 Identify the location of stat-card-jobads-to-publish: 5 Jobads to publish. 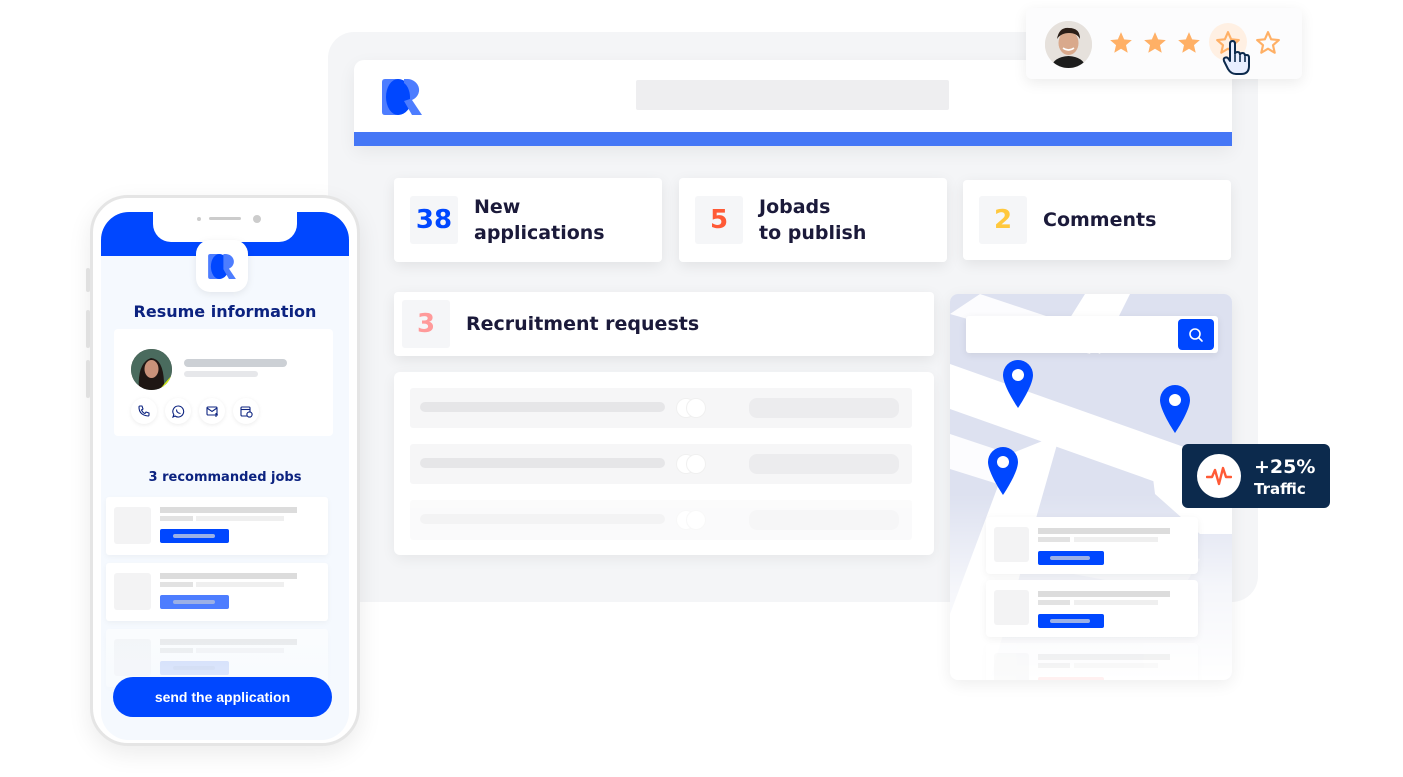
(813, 220).